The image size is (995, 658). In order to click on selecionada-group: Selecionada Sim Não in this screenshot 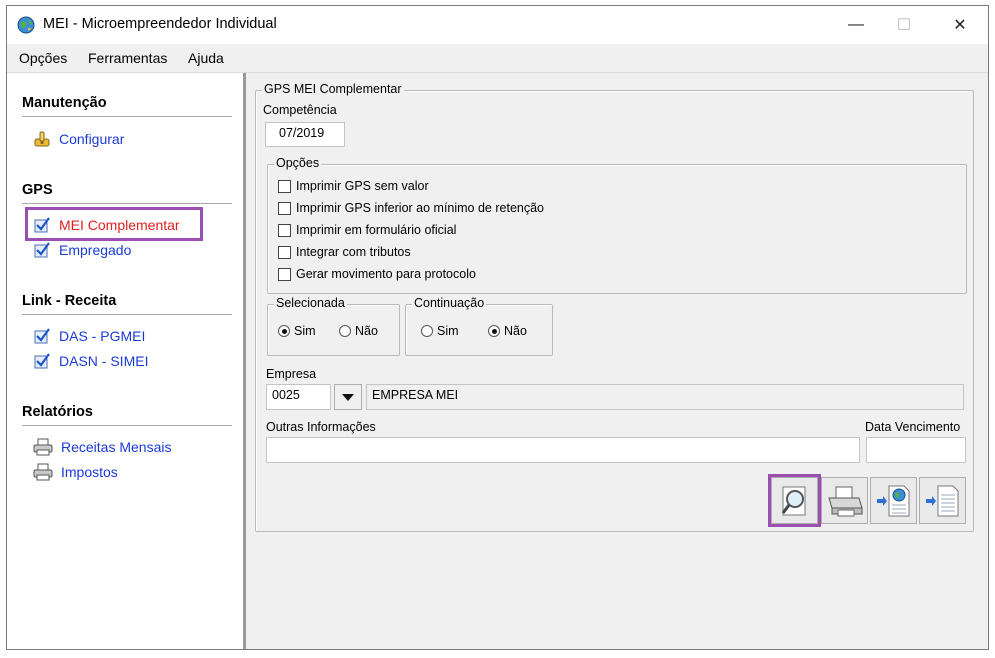, I will do `click(333, 326)`.